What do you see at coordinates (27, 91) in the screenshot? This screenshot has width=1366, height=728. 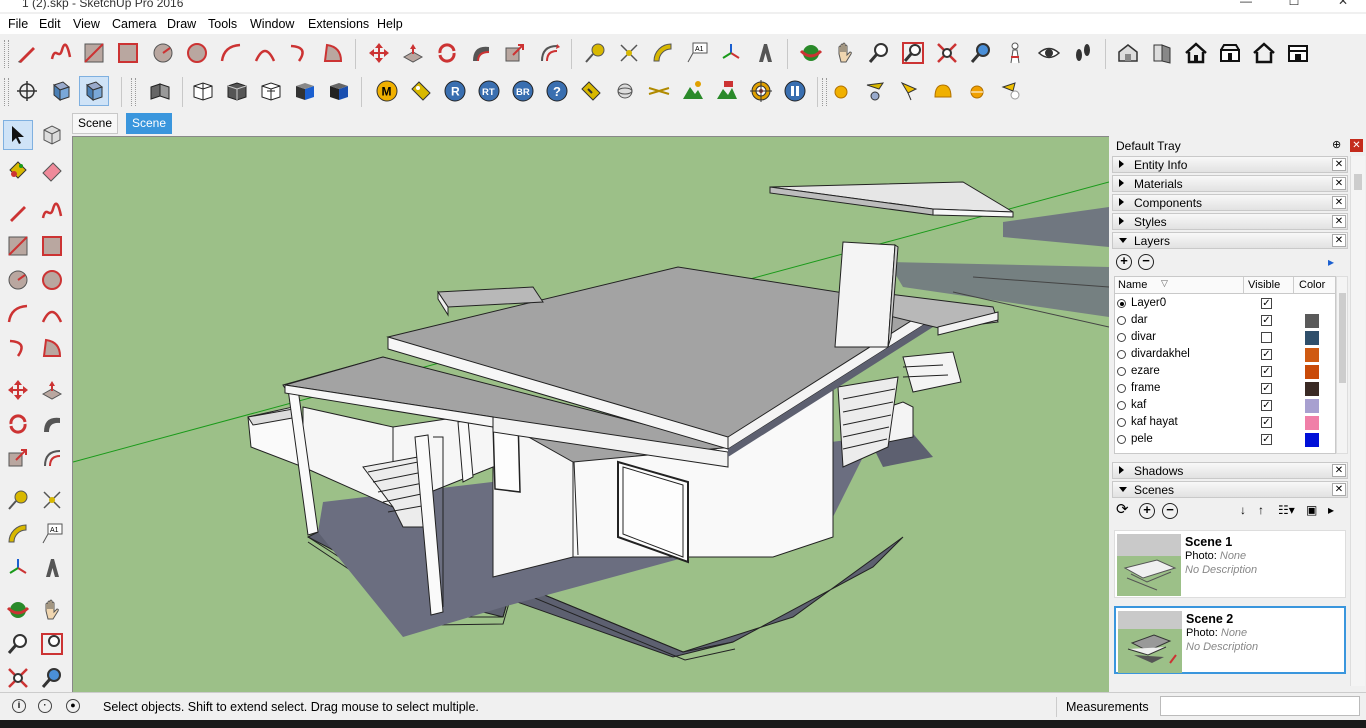 I see `section-plane-icon` at bounding box center [27, 91].